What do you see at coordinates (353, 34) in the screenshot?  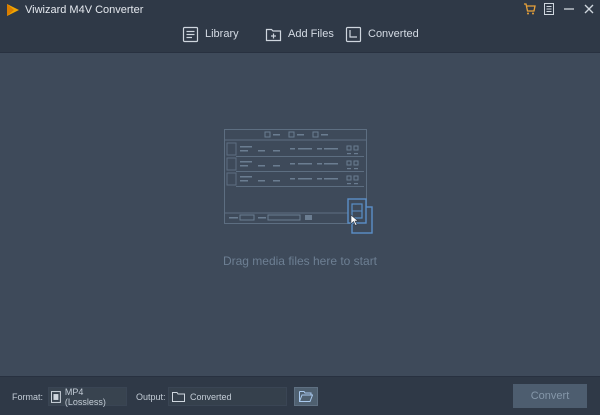 I see `converted-icon` at bounding box center [353, 34].